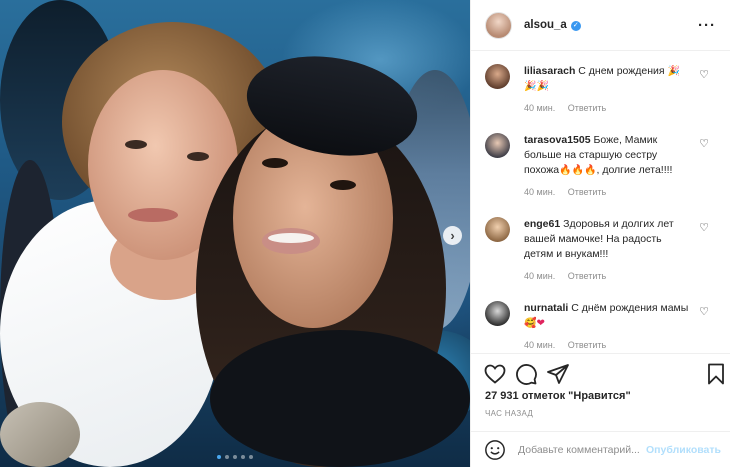  What do you see at coordinates (509, 413) in the screenshot?
I see `post-timestamp: ЧАС НАЗАД` at bounding box center [509, 413].